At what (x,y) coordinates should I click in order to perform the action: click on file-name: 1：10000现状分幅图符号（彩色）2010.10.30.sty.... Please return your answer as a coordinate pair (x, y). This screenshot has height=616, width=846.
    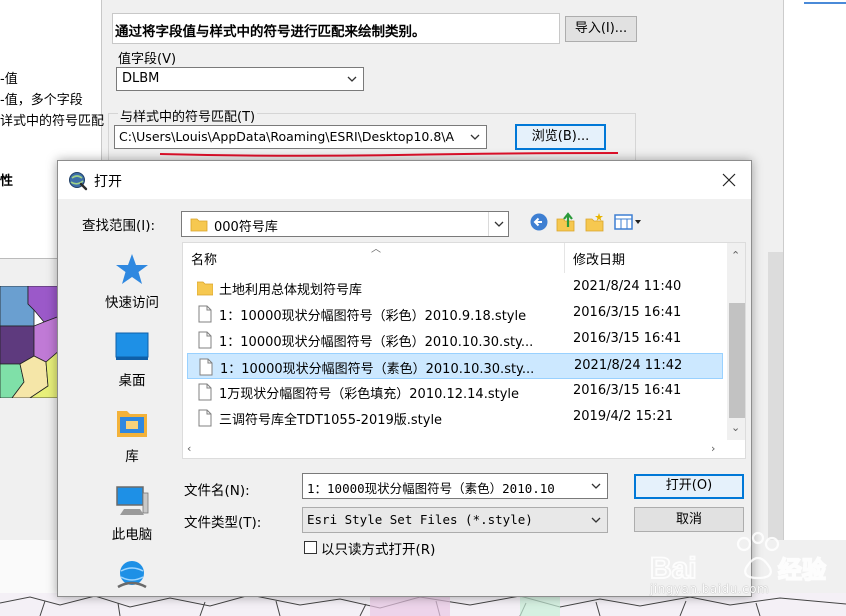
    Looking at the image, I should click on (376, 342).